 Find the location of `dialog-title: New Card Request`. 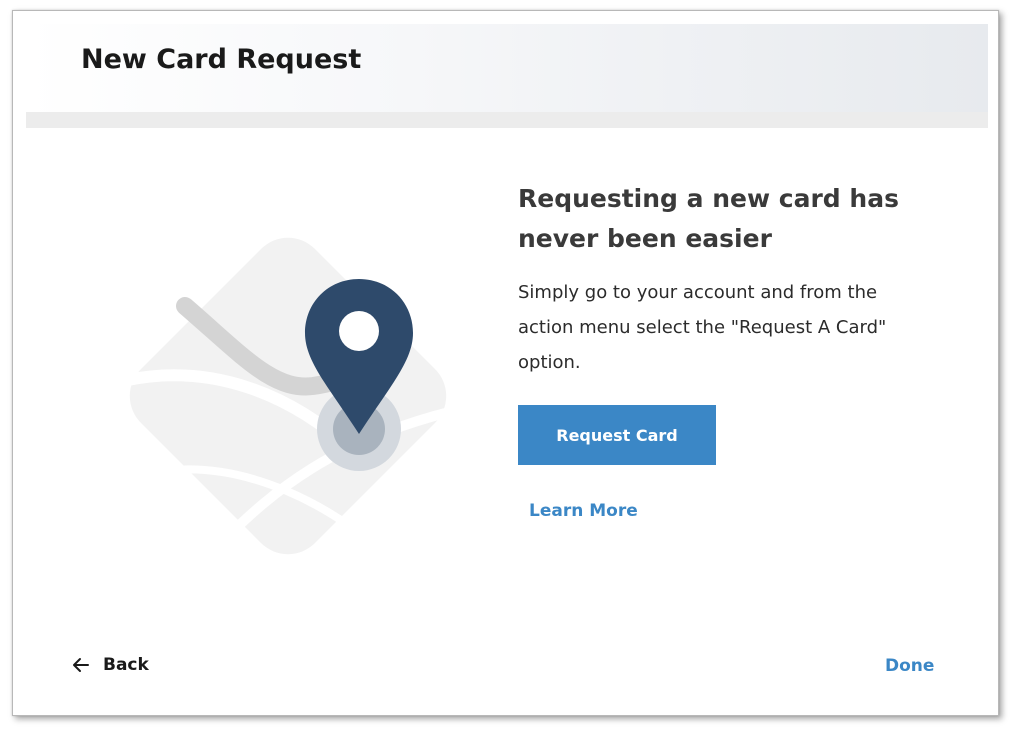

dialog-title: New Card Request is located at coordinates (221, 59).